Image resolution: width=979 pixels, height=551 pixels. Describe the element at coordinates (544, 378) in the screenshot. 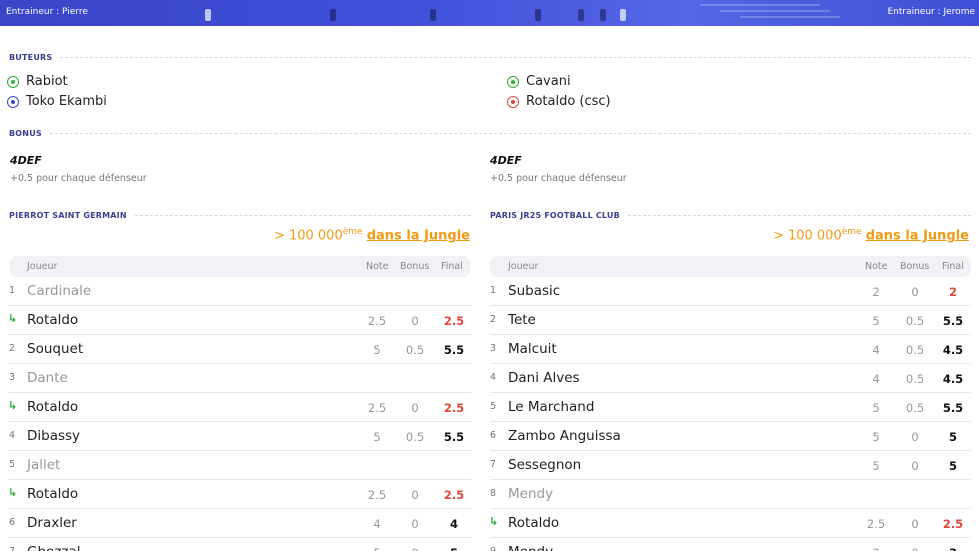

I see `player-name: Dani Alves` at that location.